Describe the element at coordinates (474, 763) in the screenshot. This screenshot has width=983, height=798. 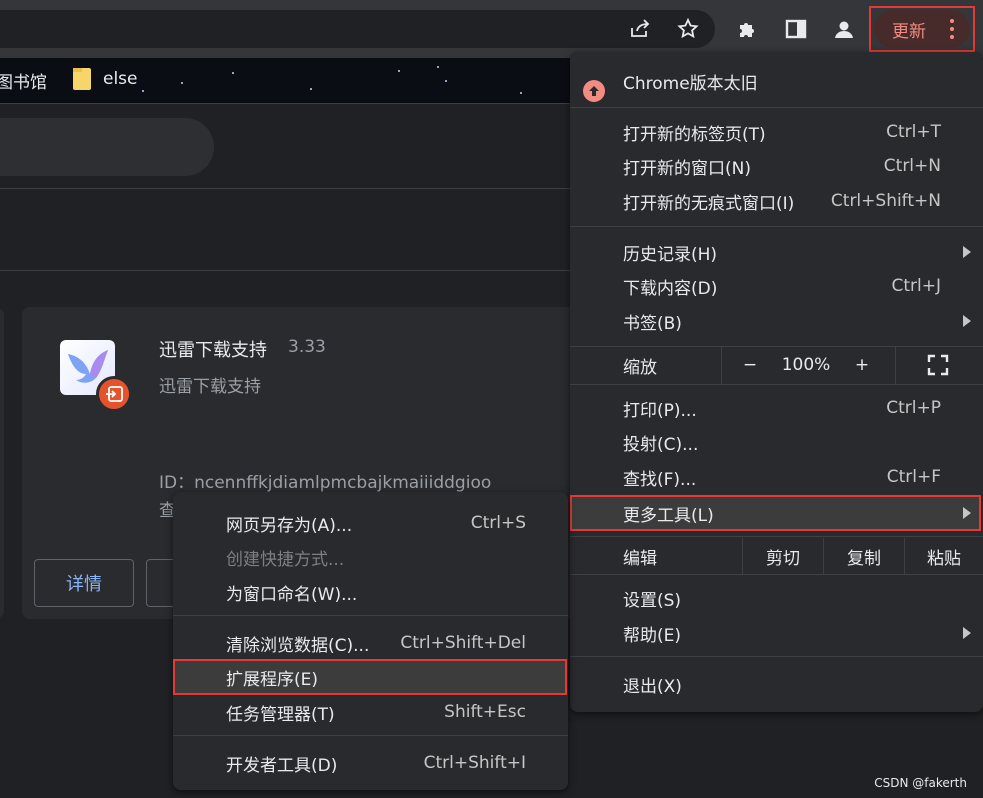
I see `menu-item-shortcut: Ctrl+Shift+I` at that location.